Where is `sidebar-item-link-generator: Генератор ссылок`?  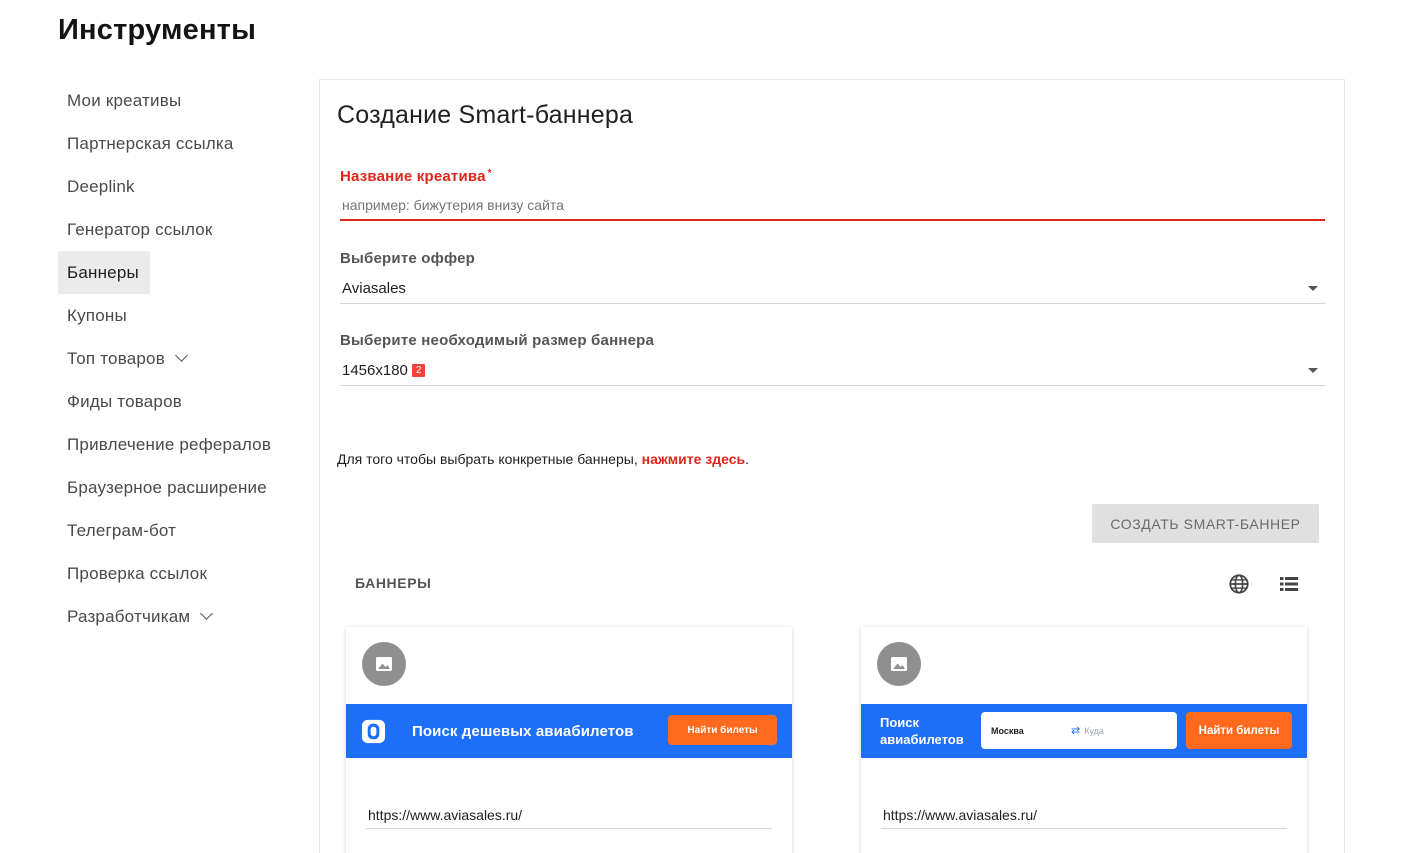 sidebar-item-link-generator: Генератор ссылок is located at coordinates (178, 229).